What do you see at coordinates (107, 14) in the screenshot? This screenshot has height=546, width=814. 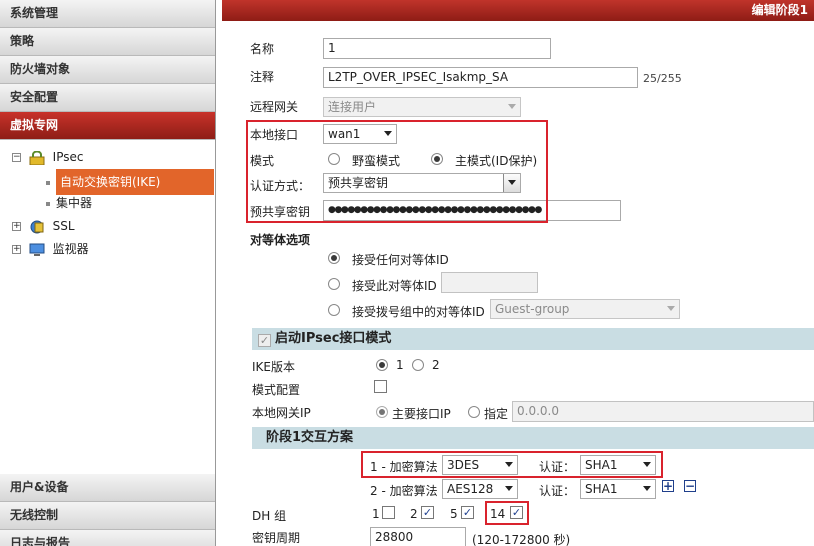 I see `menu-system-admin: 系统管理` at bounding box center [107, 14].